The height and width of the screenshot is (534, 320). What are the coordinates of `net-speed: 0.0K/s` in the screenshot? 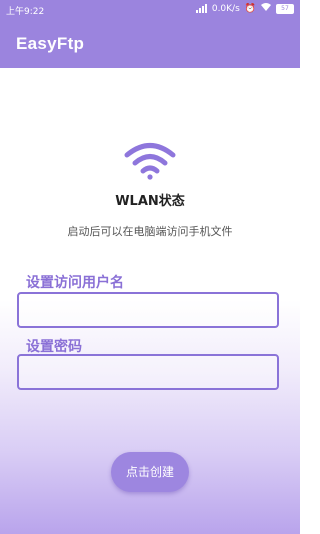 It's located at (225, 8).